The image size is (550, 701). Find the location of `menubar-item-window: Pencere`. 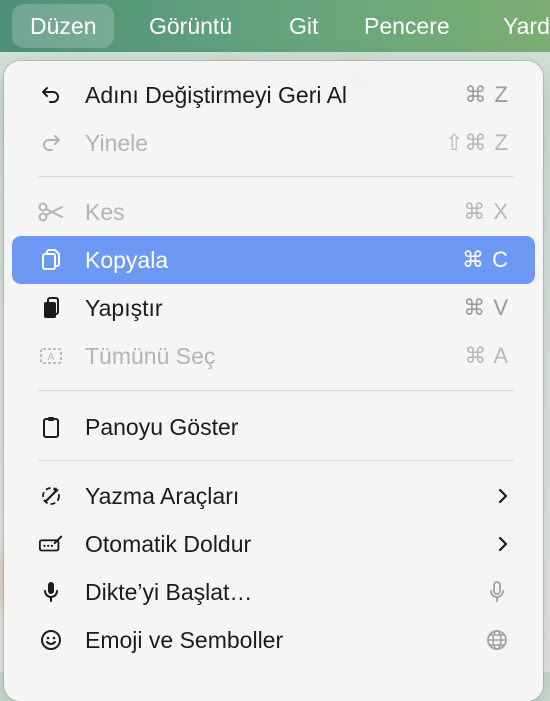

menubar-item-window: Pencere is located at coordinates (407, 26).